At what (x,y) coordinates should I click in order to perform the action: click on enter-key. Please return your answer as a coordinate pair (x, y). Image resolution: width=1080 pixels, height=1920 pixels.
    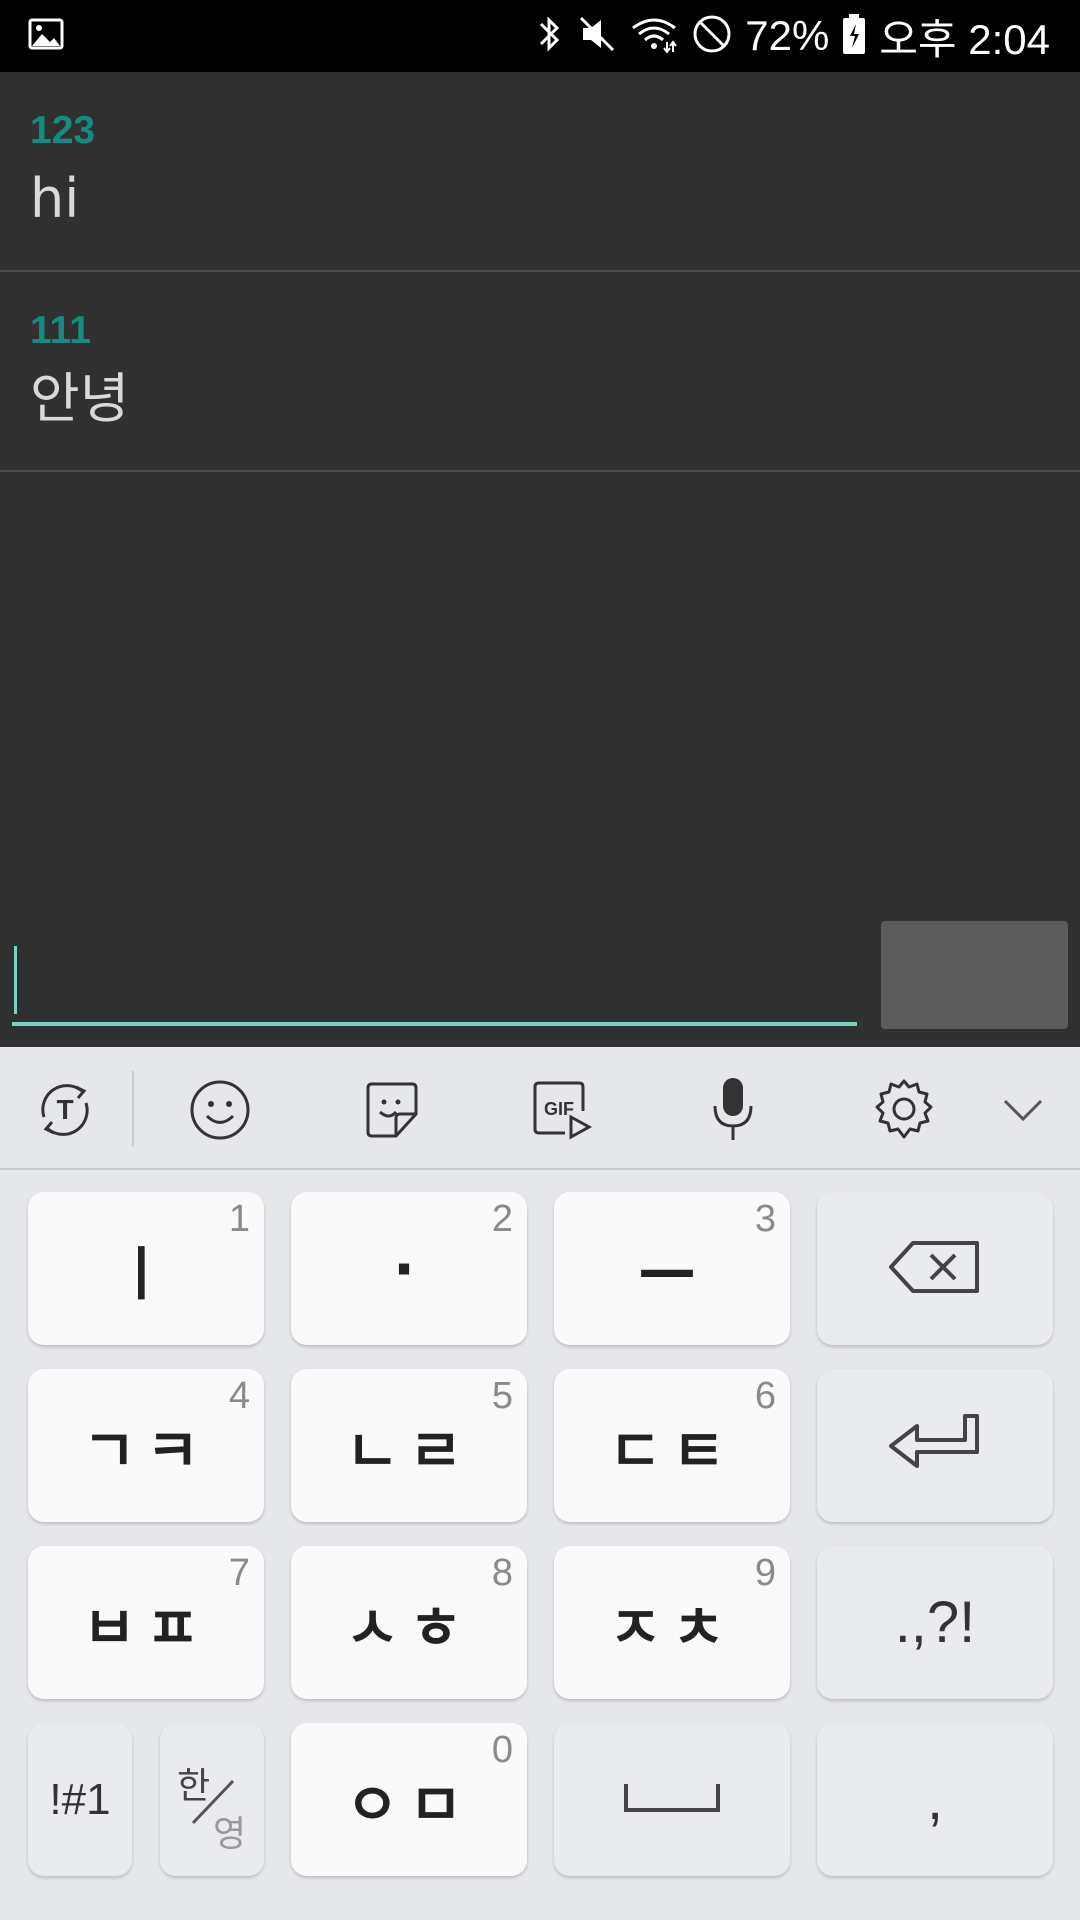
    Looking at the image, I should click on (935, 1445).